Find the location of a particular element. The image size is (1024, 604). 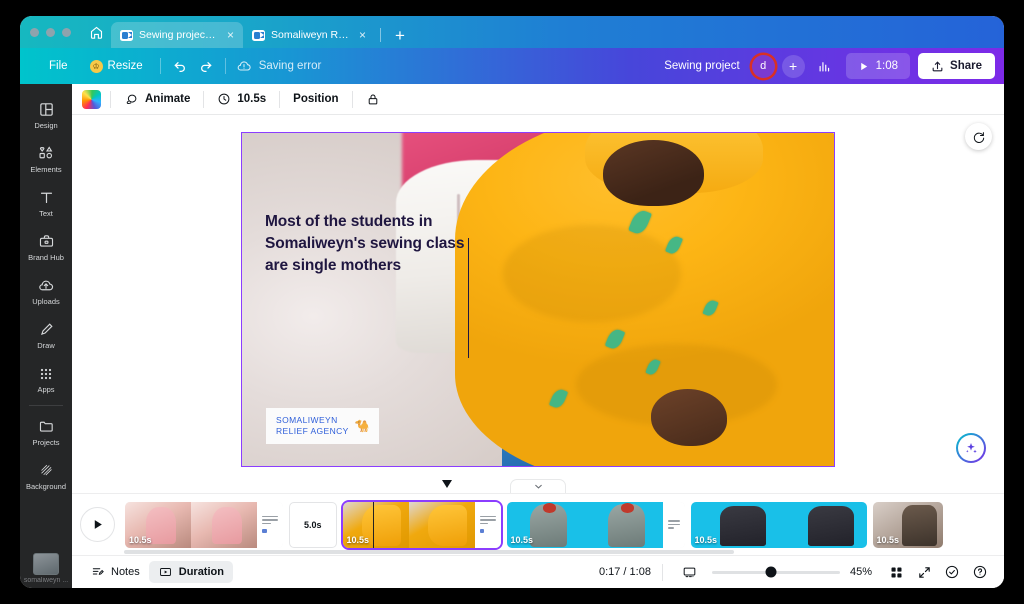

browser-tab-1: Sewing project - Vi... × is located at coordinates (177, 35).